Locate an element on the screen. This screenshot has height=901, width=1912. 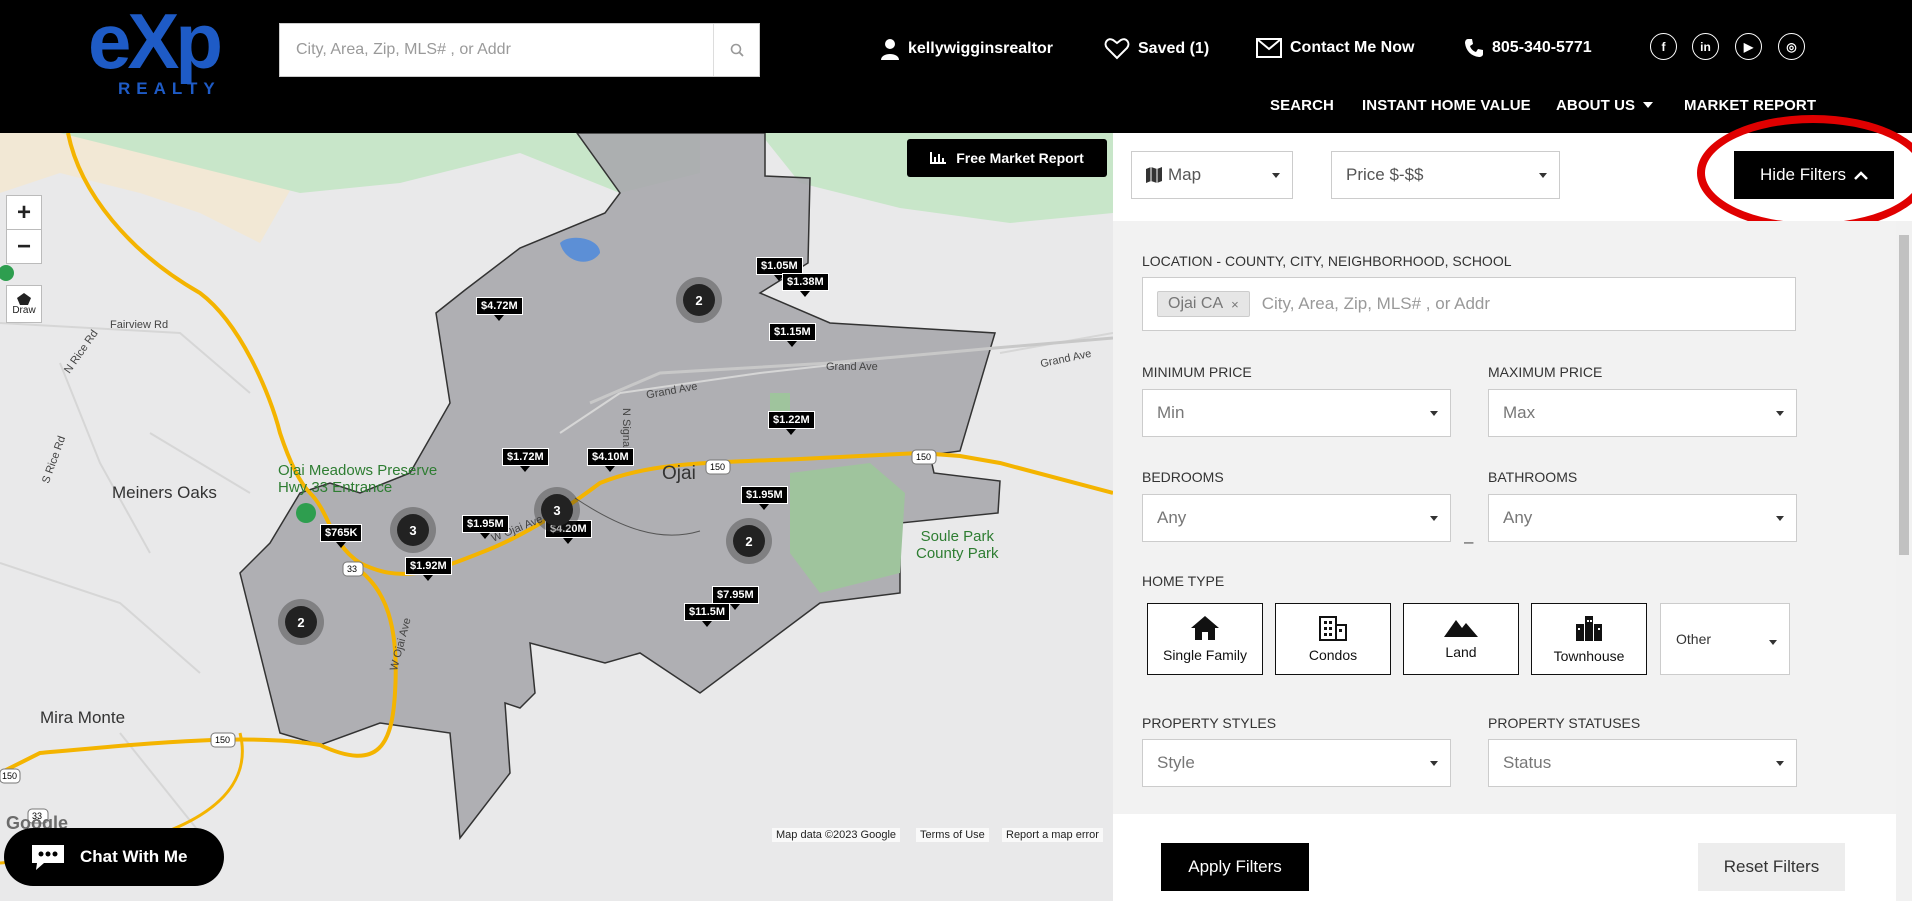
chevron-down-icon is located at coordinates (1648, 105).